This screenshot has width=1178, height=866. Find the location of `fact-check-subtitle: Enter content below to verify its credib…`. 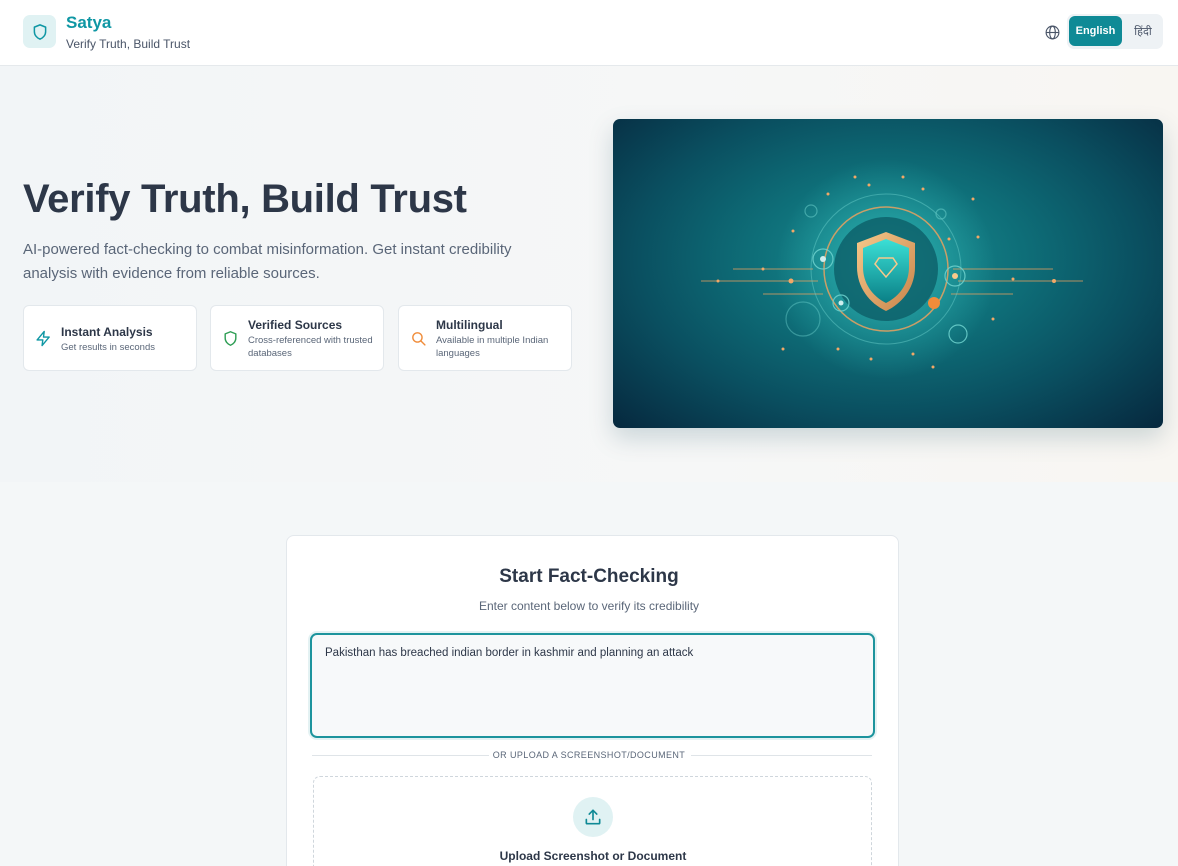

fact-check-subtitle: Enter content below to verify its credib… is located at coordinates (589, 606).